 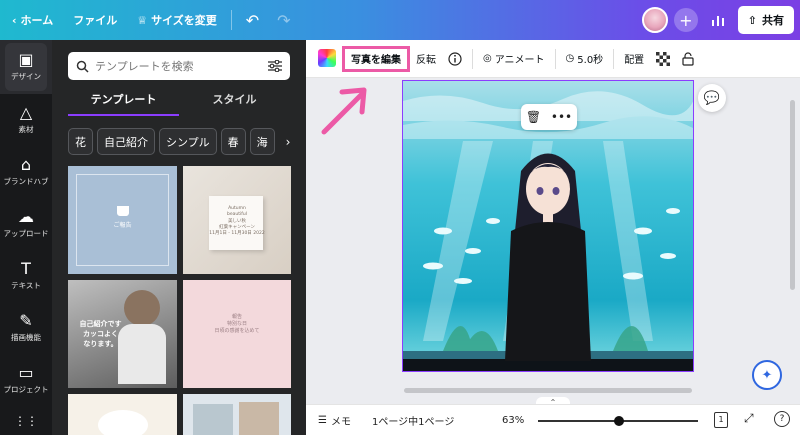 I want to click on search-icon, so click(x=82, y=66).